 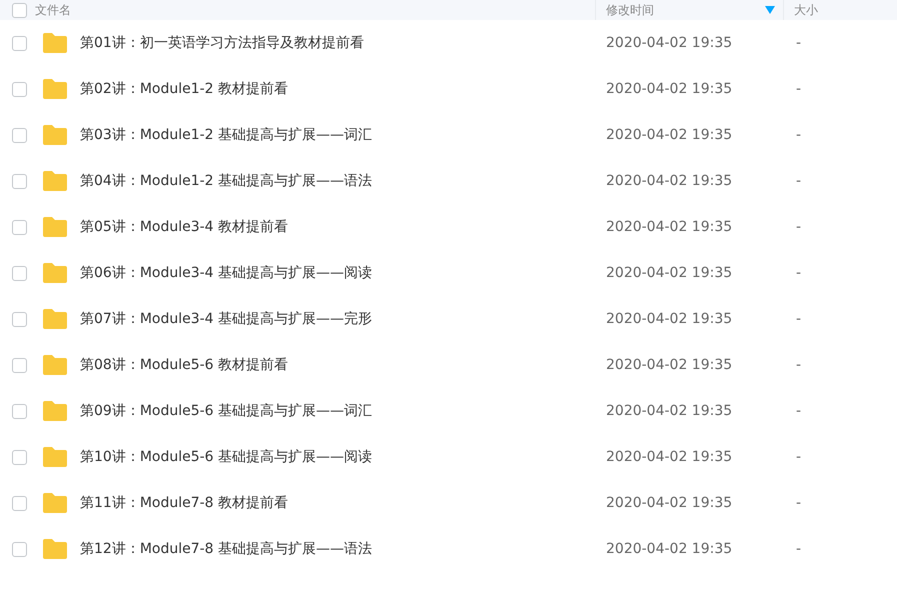 I want to click on folder-name: 第07讲：Module3-4 基础提高与扩展——完形, so click(x=226, y=319).